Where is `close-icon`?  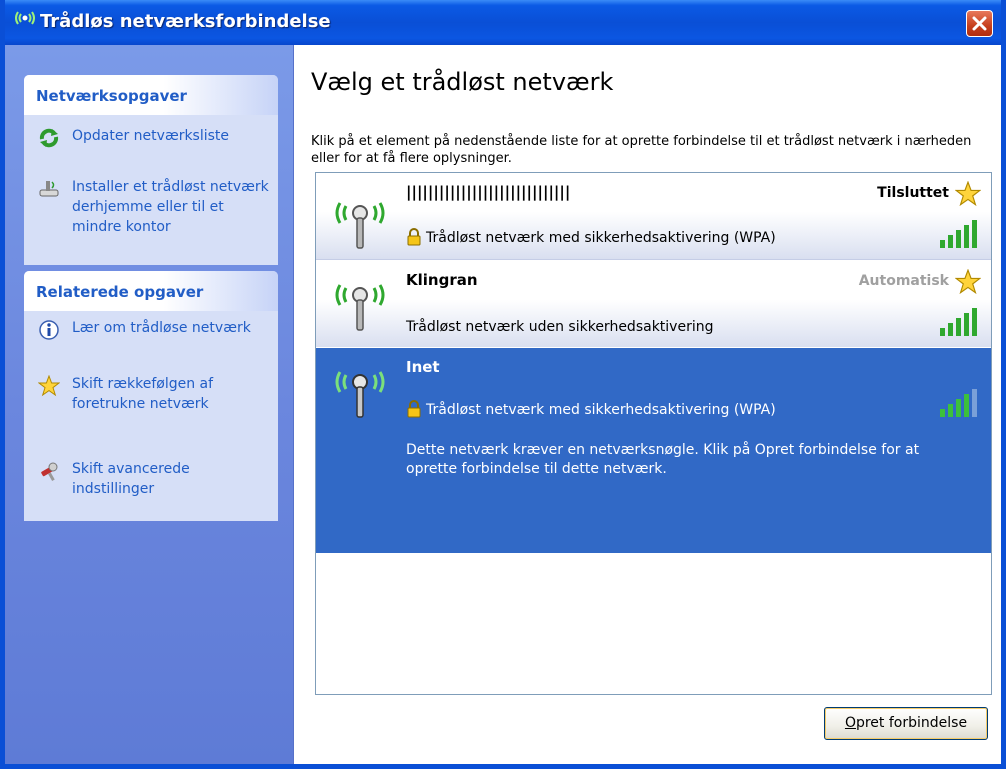 close-icon is located at coordinates (979, 23).